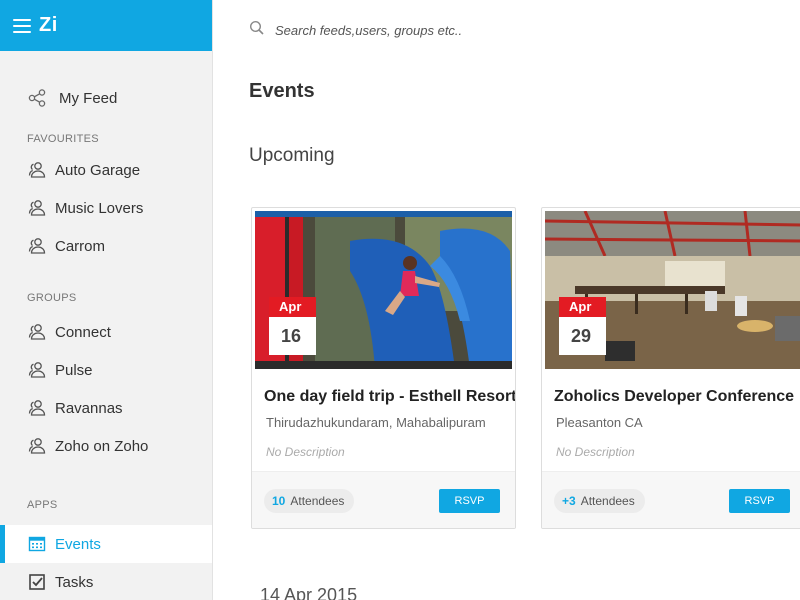 The height and width of the screenshot is (600, 800). Describe the element at coordinates (63, 139) in the screenshot. I see `section-title-favourites: FAVOURITES` at that location.